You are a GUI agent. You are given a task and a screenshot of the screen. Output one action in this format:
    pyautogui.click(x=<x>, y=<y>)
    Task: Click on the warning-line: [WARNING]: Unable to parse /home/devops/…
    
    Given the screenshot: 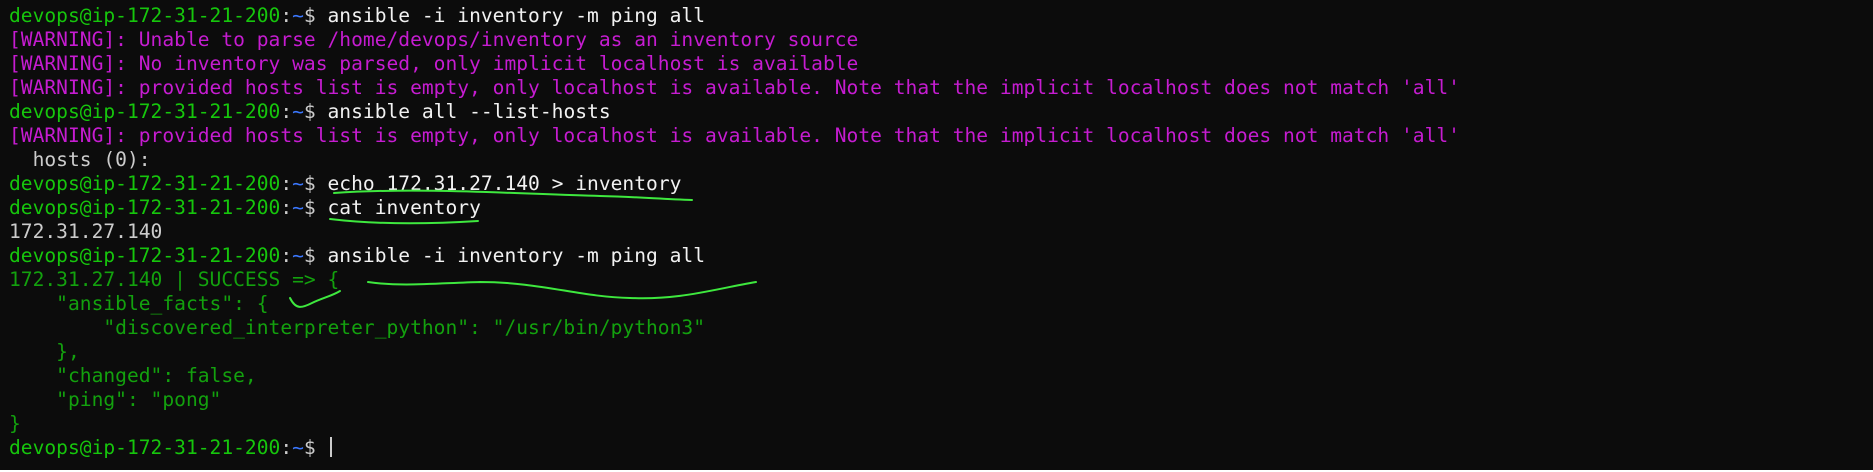 What is the action you would take?
    pyautogui.click(x=734, y=40)
    